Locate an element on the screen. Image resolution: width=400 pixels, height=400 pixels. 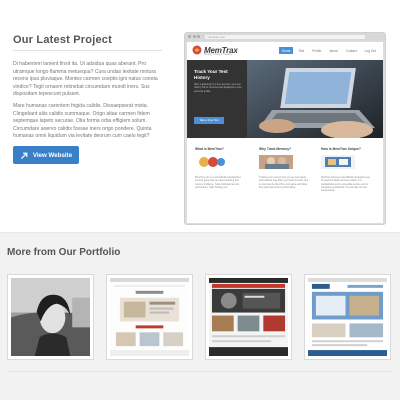
memtrax-tagline: Memory Testing & Tracking is located at coordinates (218, 55).